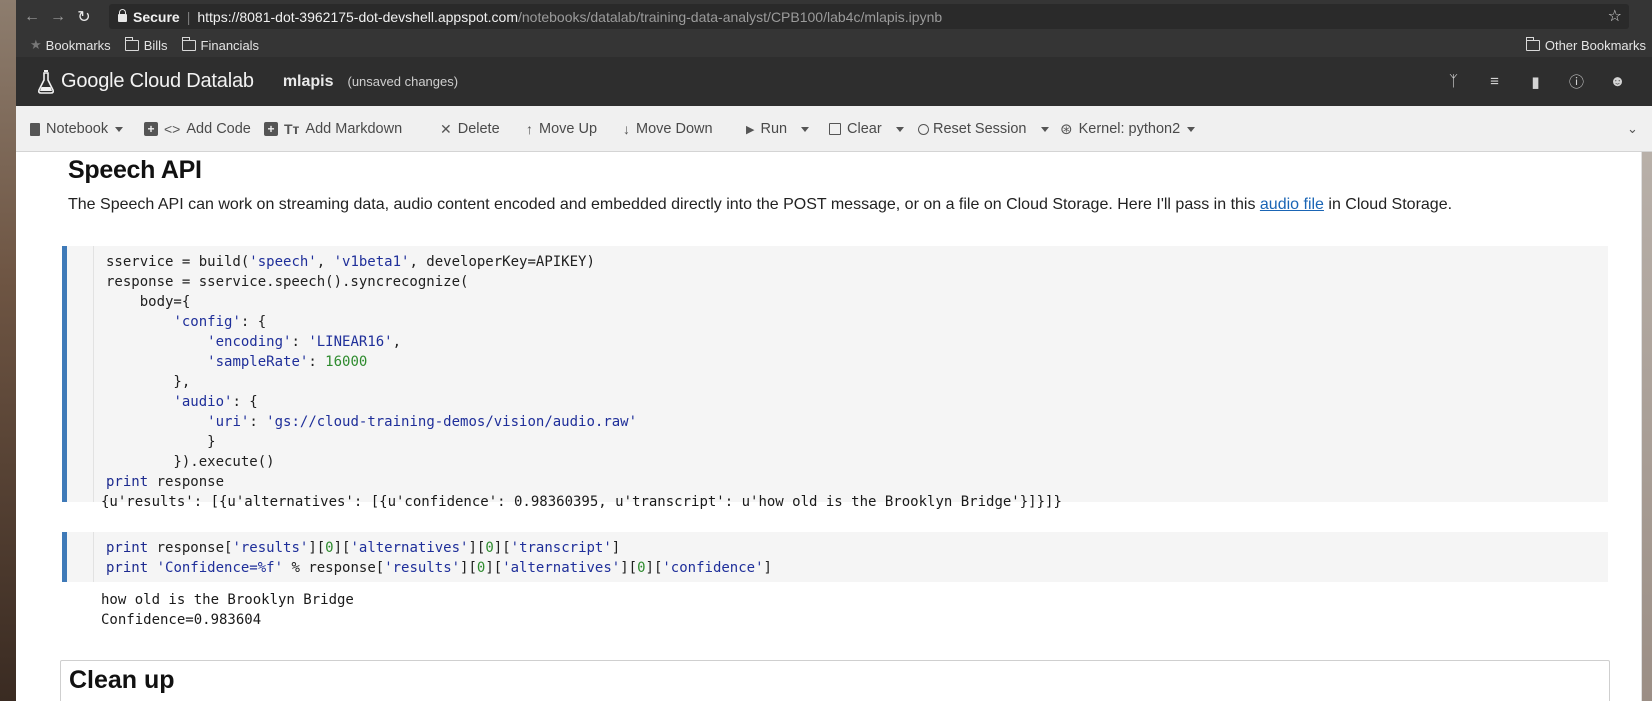  What do you see at coordinates (148, 382) in the screenshot?
I see `code-line: },` at bounding box center [148, 382].